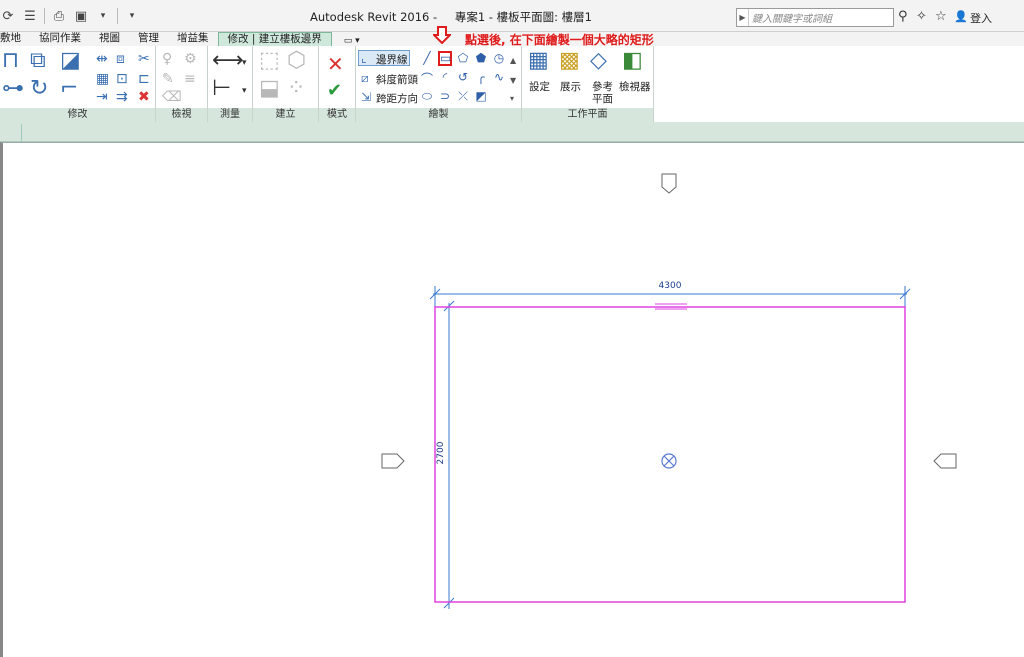 Image resolution: width=1024 pixels, height=657 pixels. What do you see at coordinates (481, 96) in the screenshot?
I see `pick-walls-icon: ◩` at bounding box center [481, 96].